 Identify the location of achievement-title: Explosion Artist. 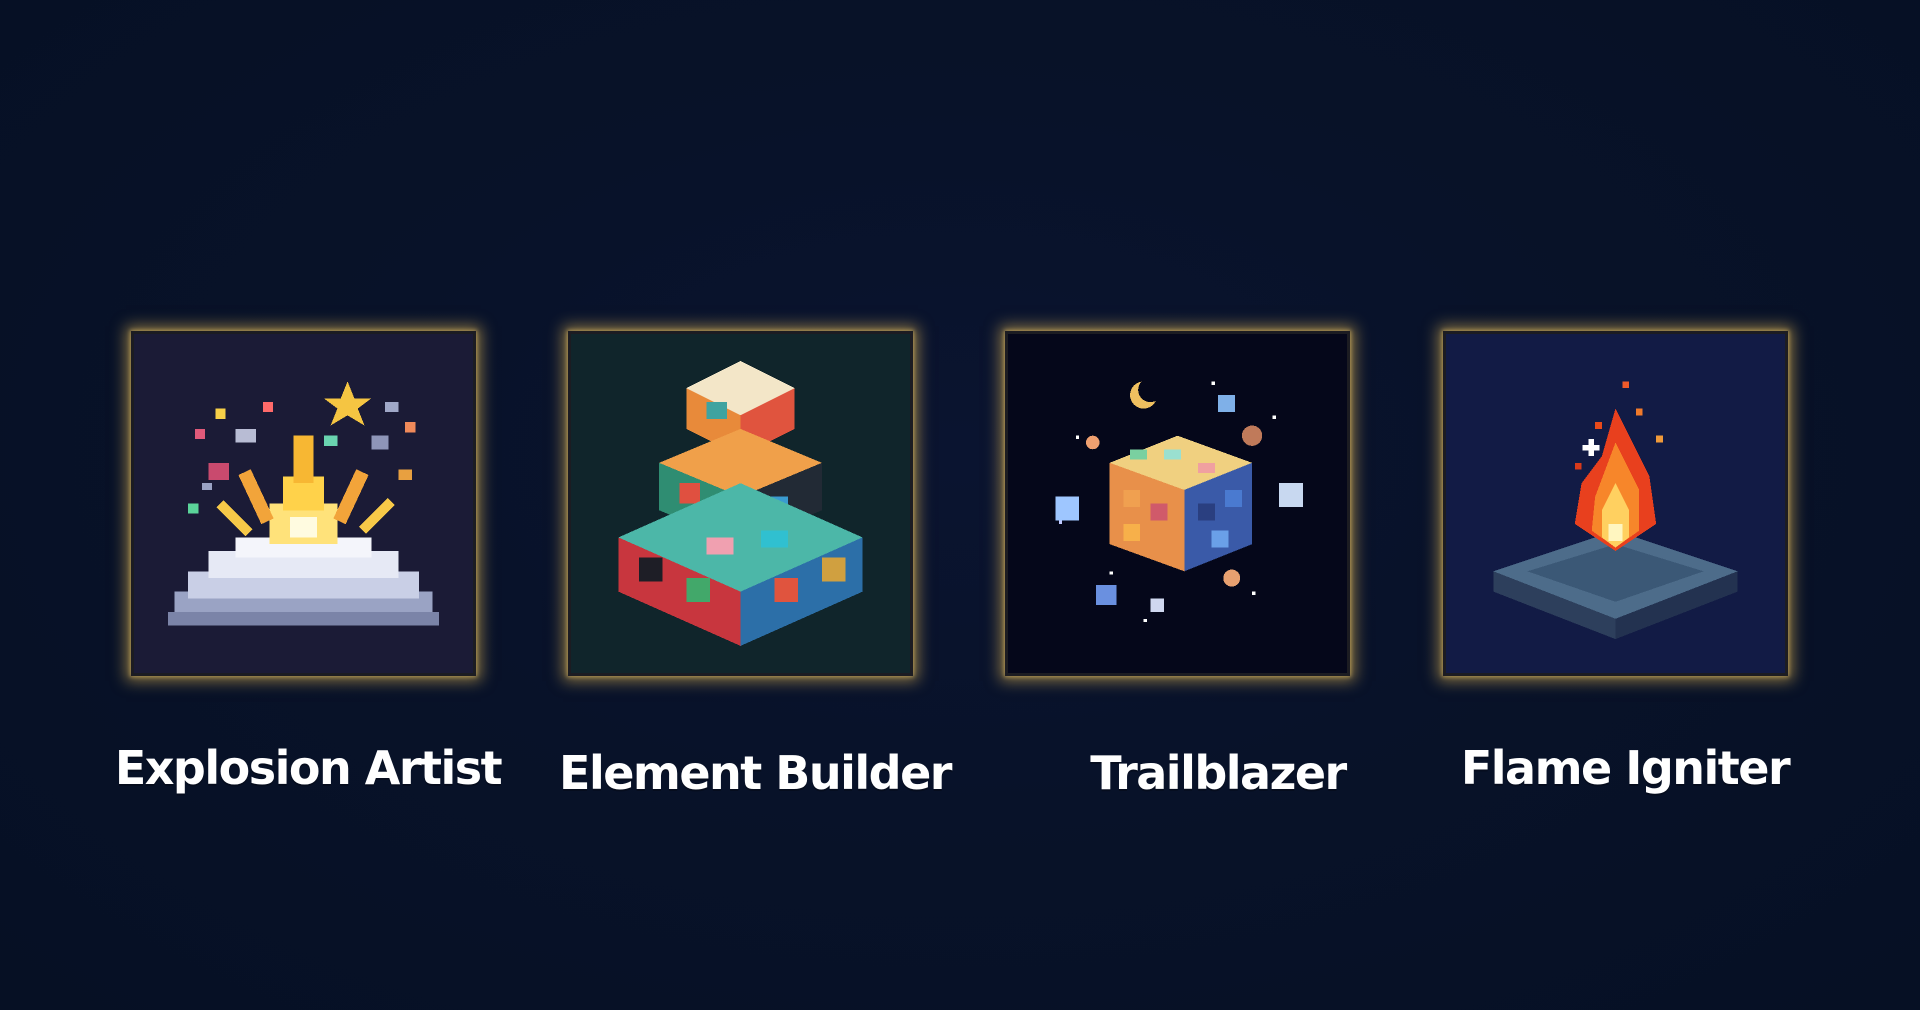
(308, 768).